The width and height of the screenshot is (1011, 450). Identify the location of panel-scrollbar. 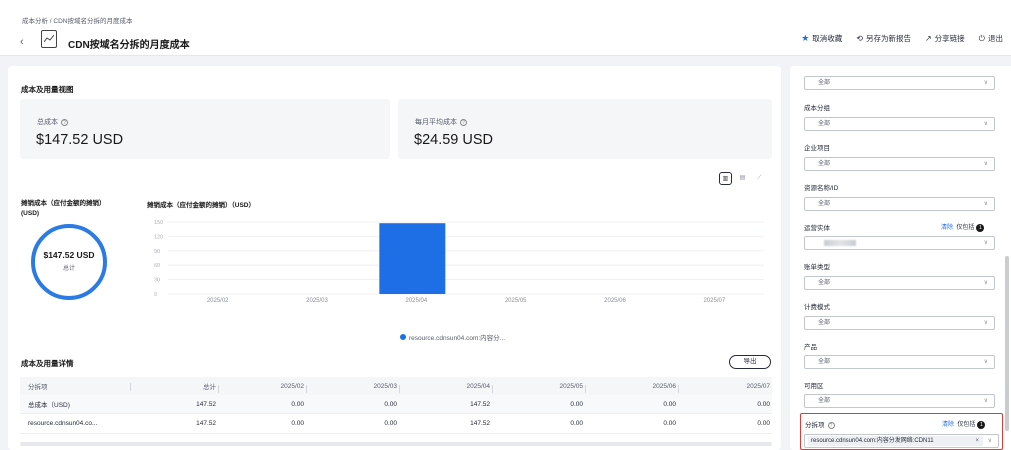
(1007, 343).